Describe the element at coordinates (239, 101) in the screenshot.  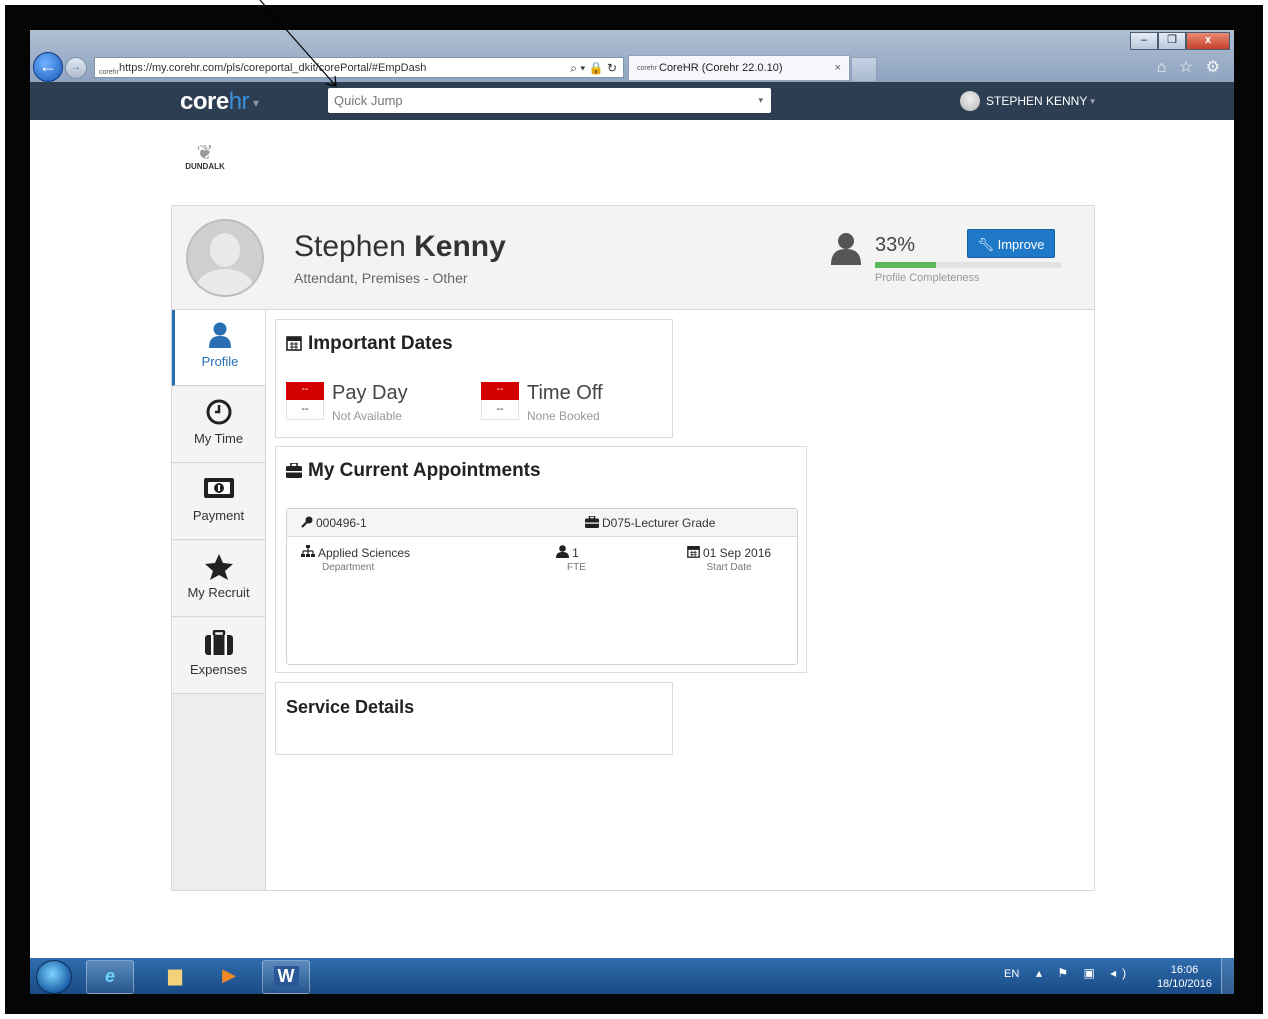
I see `logo-hr-text: hr` at that location.